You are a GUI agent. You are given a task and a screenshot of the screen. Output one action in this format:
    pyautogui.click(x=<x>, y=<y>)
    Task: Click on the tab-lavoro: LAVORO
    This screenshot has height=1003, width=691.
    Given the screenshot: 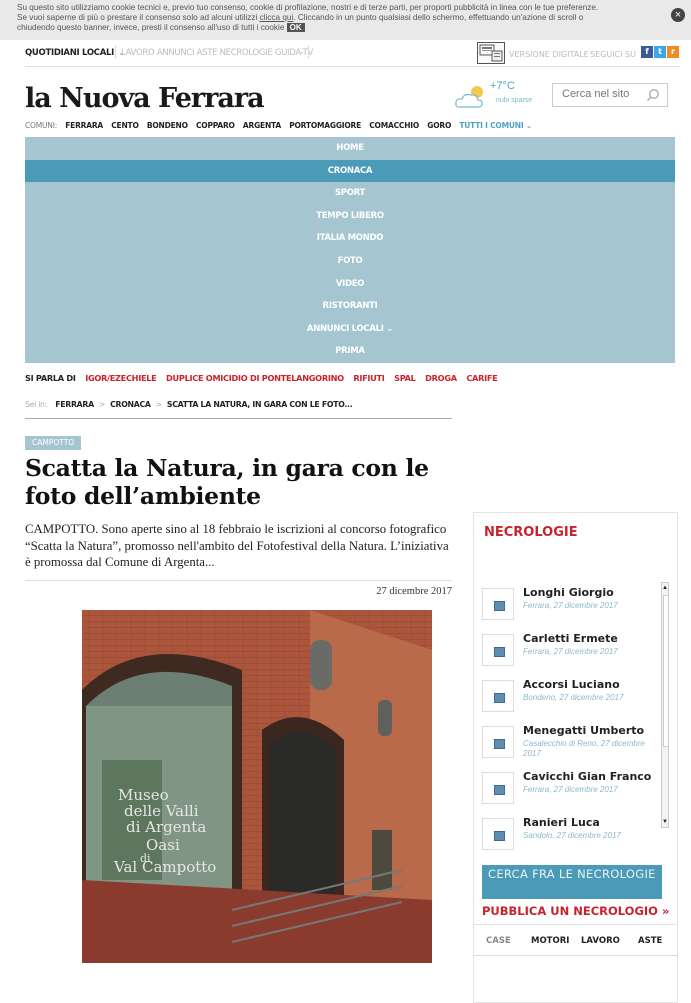 What is the action you would take?
    pyautogui.click(x=600, y=941)
    